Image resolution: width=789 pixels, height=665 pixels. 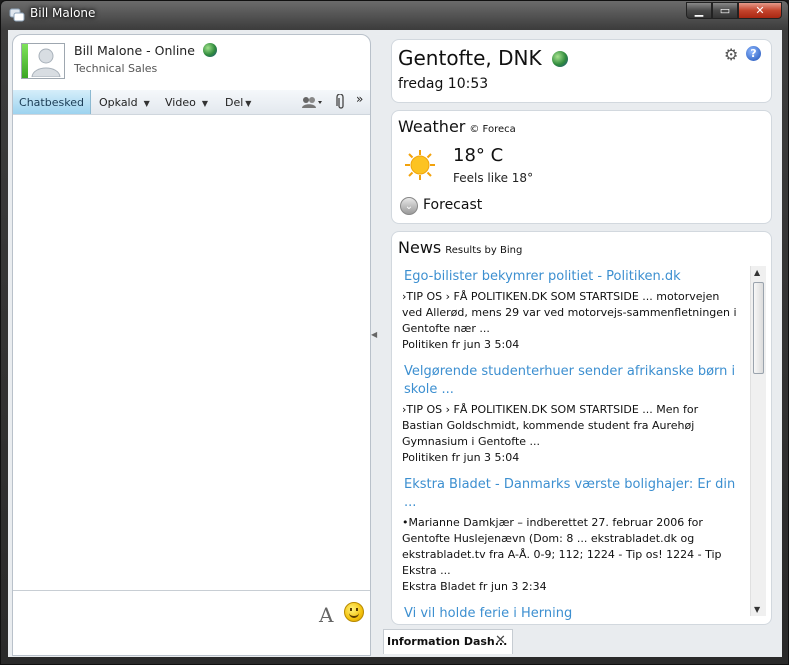 I want to click on call-label: Opkald, so click(x=118, y=102).